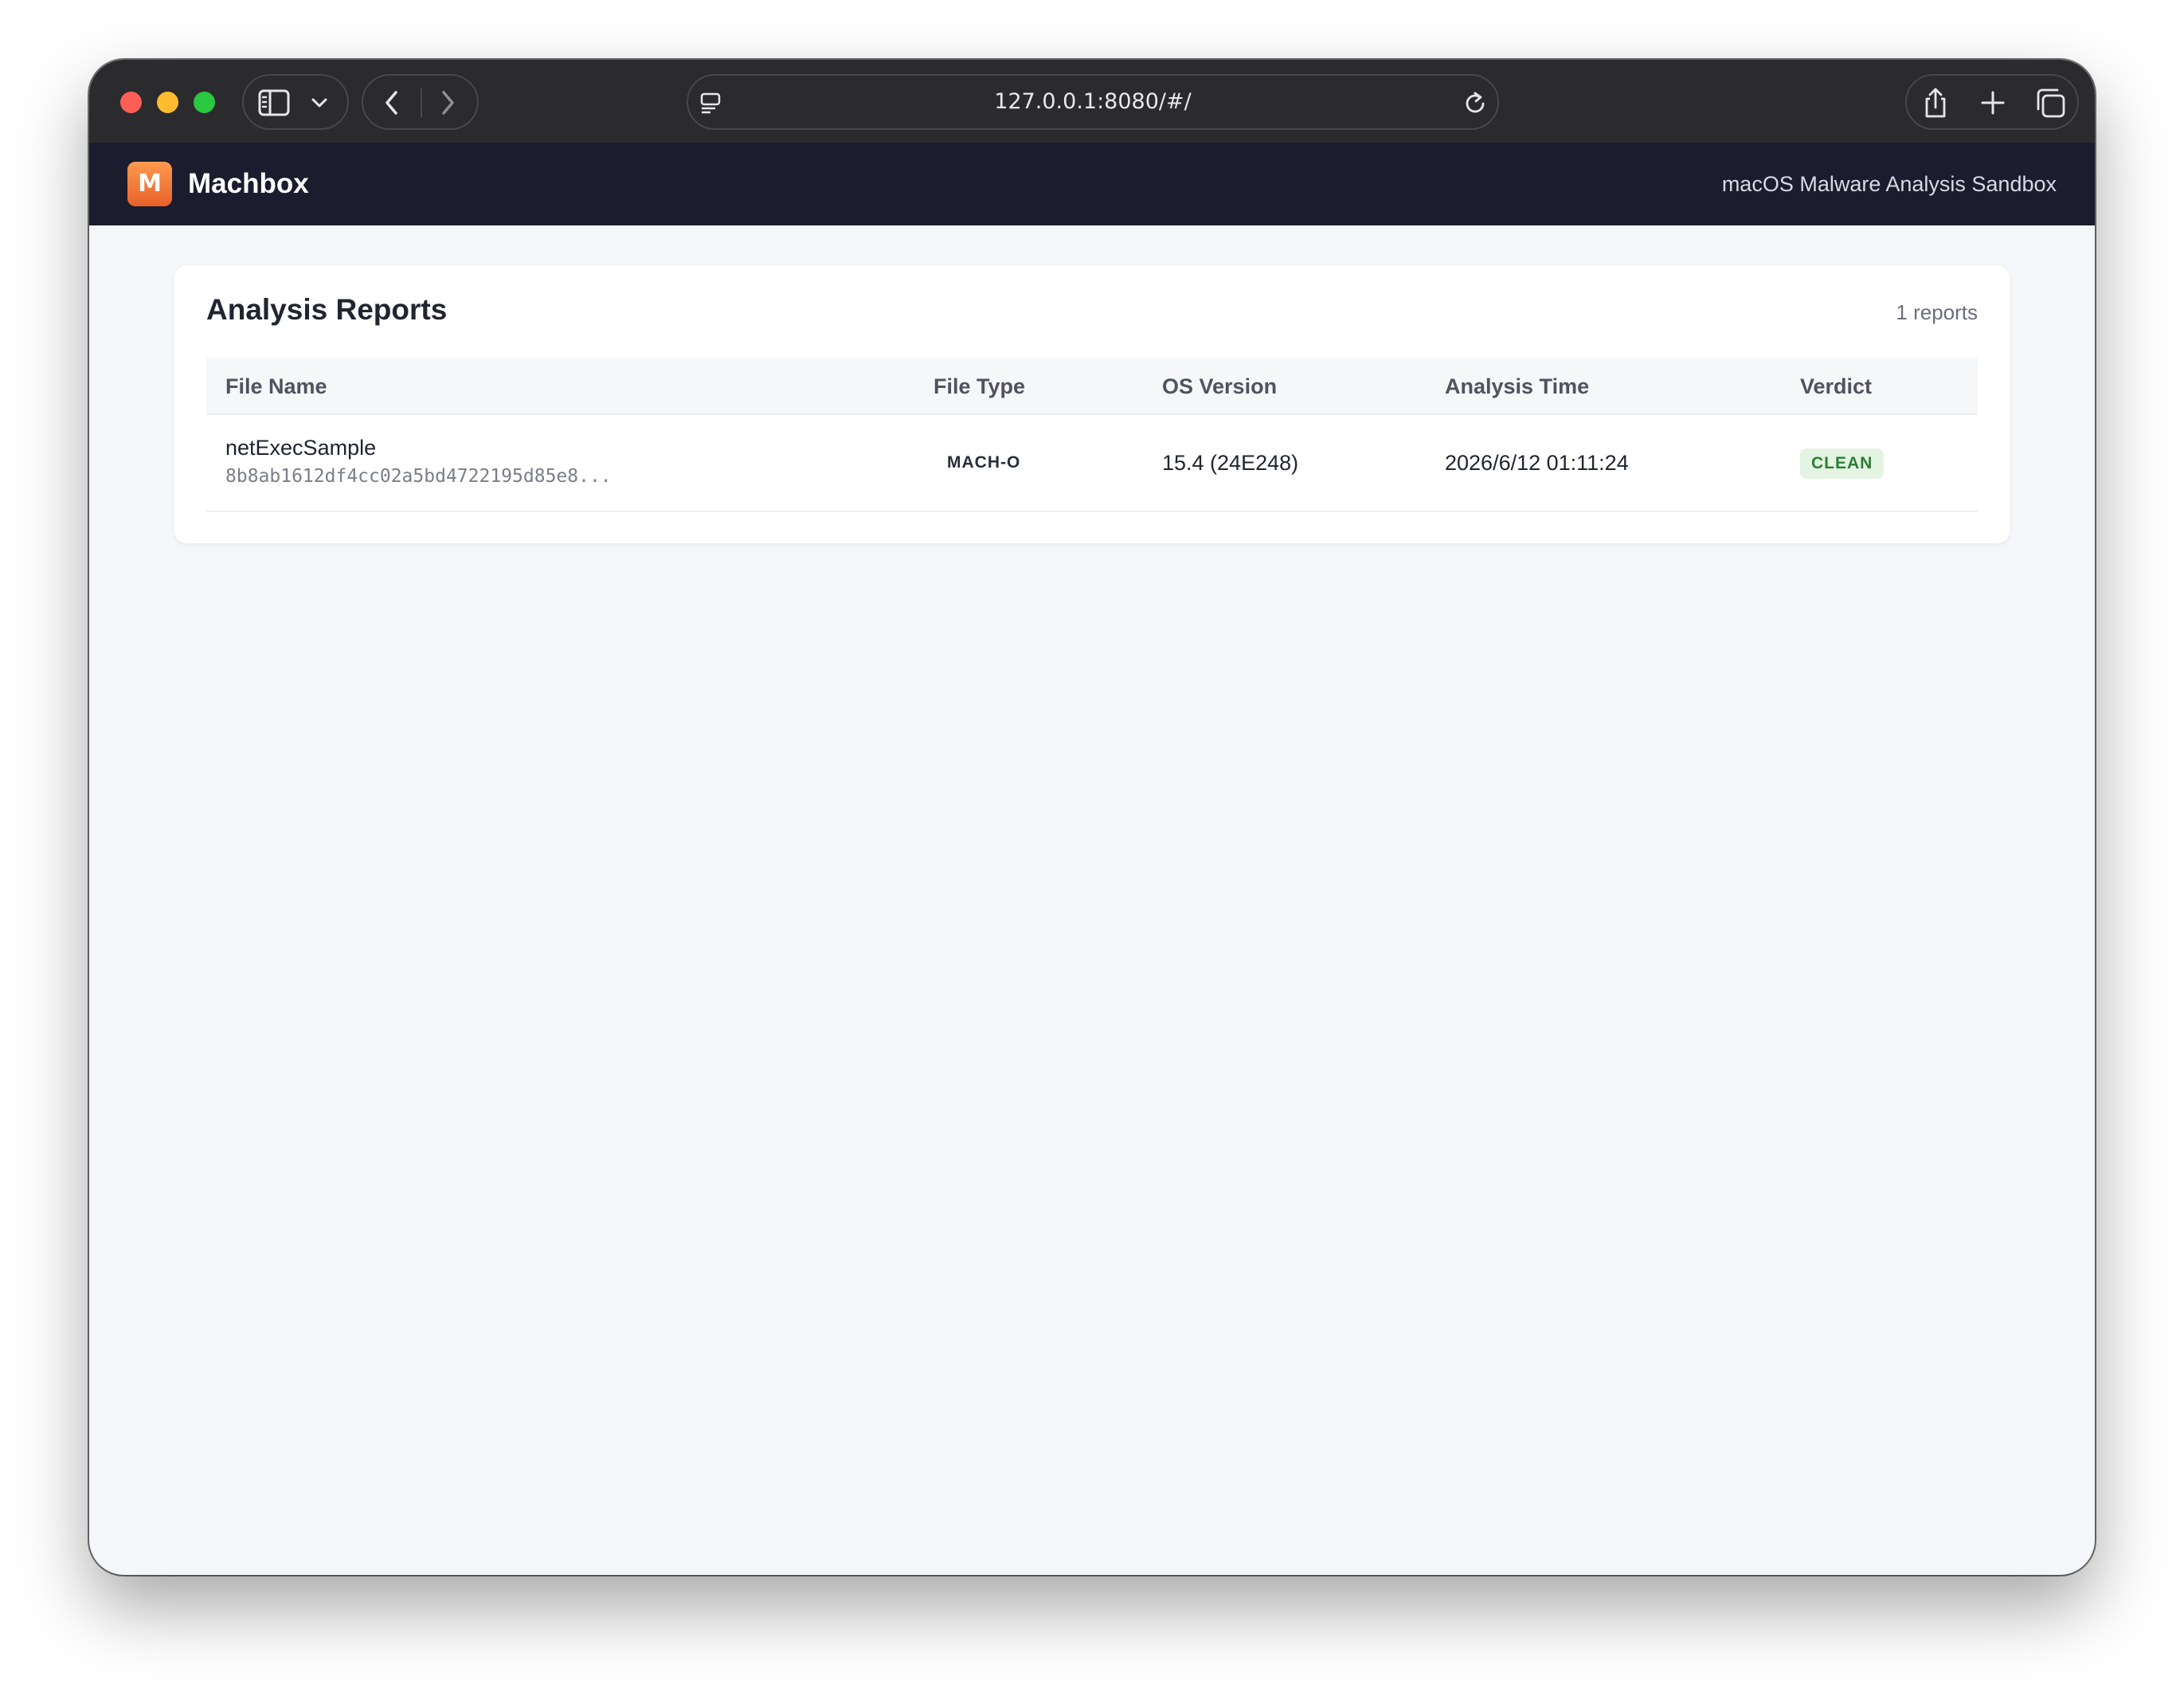 The width and height of the screenshot is (2184, 1692). I want to click on brand-name: Machbox, so click(248, 184).